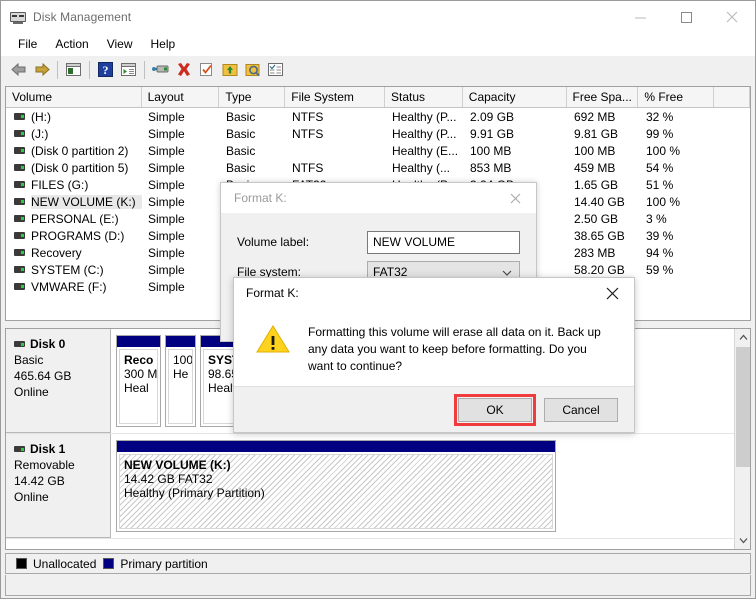 This screenshot has width=756, height=599. What do you see at coordinates (69, 286) in the screenshot?
I see `volume-name: VMWARE (F:)` at bounding box center [69, 286].